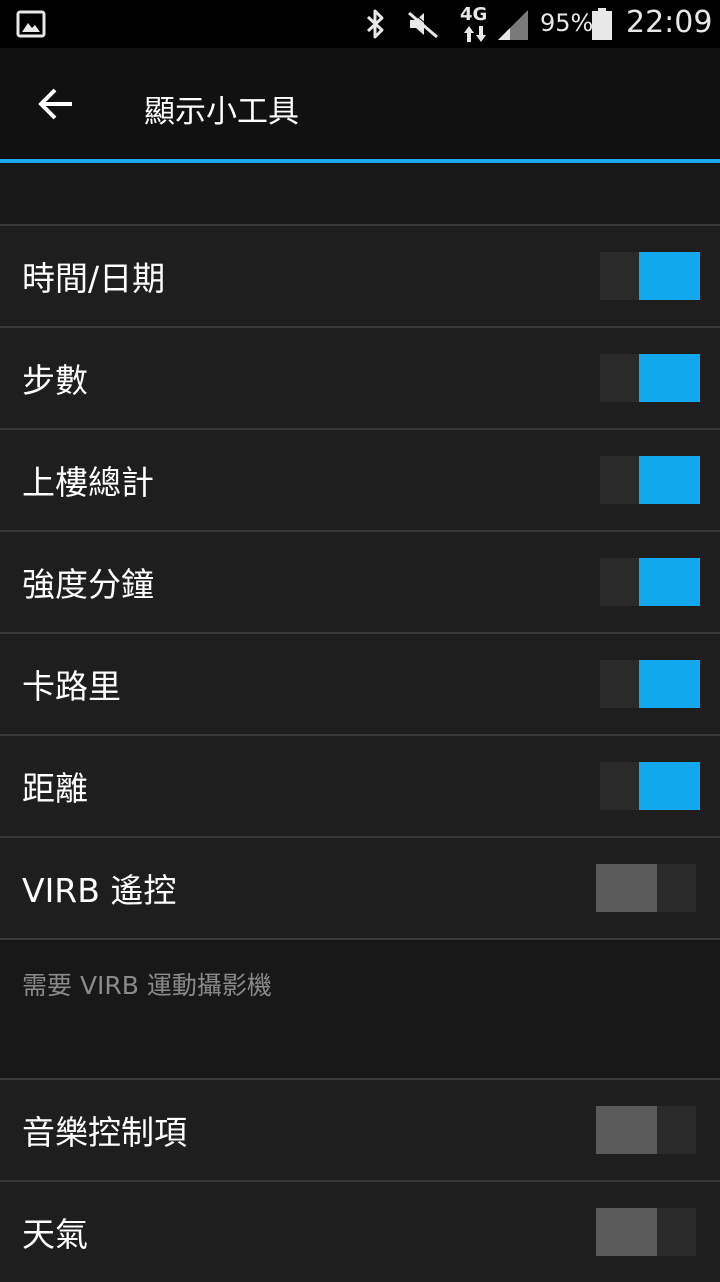 The height and width of the screenshot is (1282, 720). Describe the element at coordinates (650, 786) in the screenshot. I see `toggle-switch-distance` at that location.